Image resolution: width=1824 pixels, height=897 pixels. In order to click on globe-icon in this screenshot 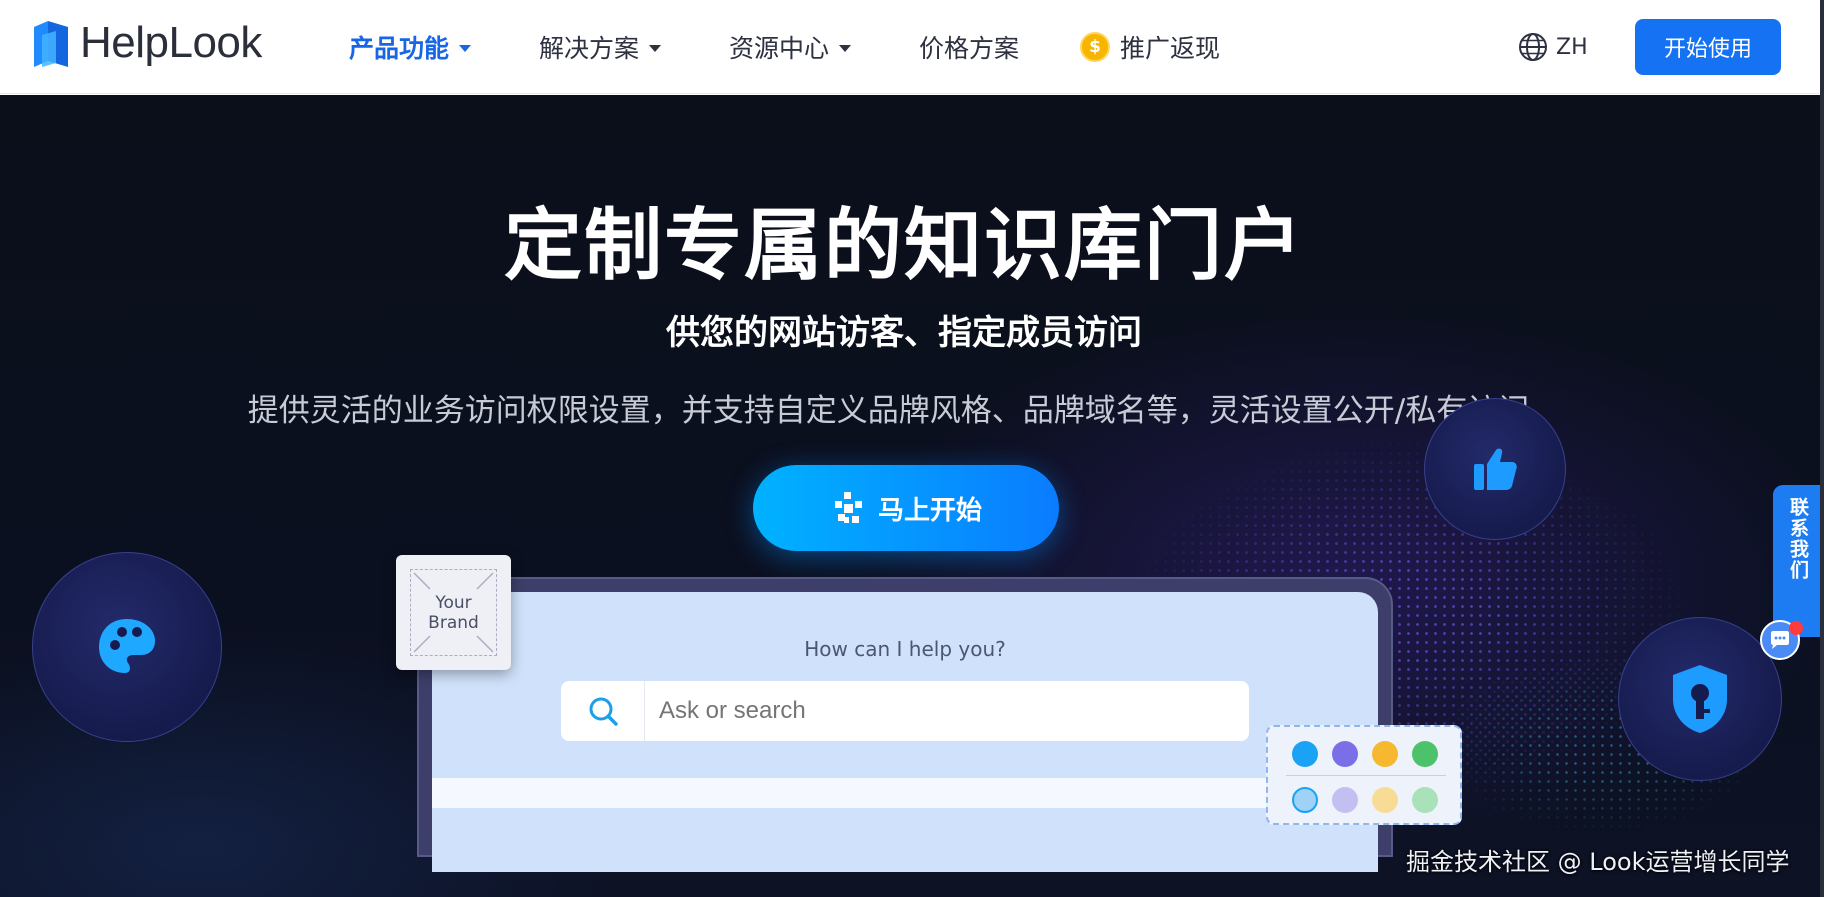, I will do `click(1533, 47)`.